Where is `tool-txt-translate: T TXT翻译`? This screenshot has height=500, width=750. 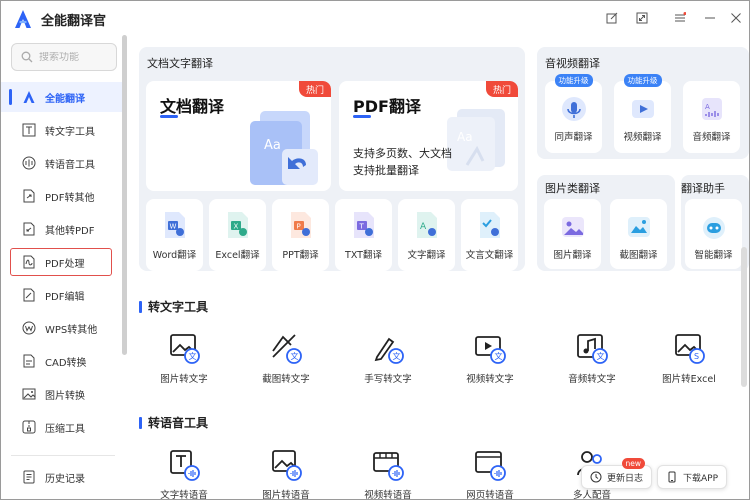
tool-txt-translate: T TXT翻译 is located at coordinates (363, 235).